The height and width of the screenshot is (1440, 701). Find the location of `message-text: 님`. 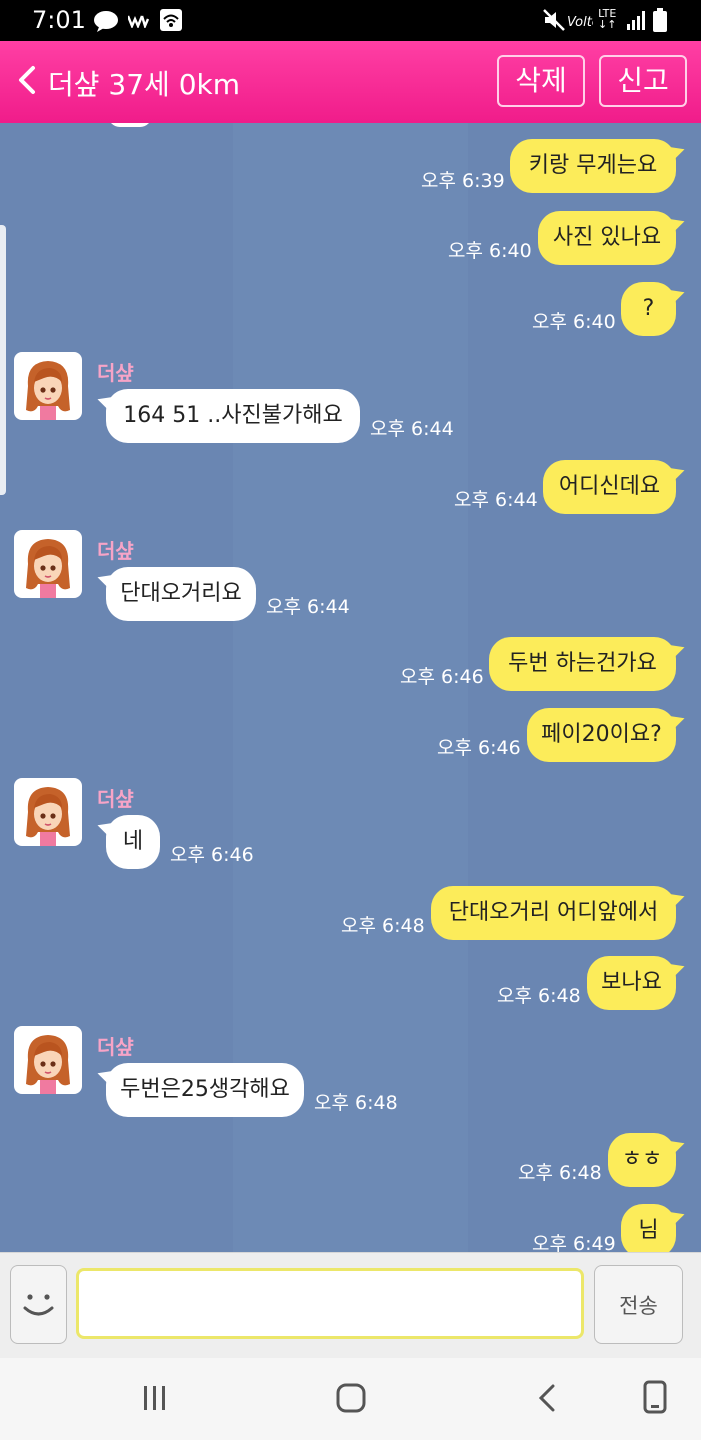

message-text: 님 is located at coordinates (648, 1230).